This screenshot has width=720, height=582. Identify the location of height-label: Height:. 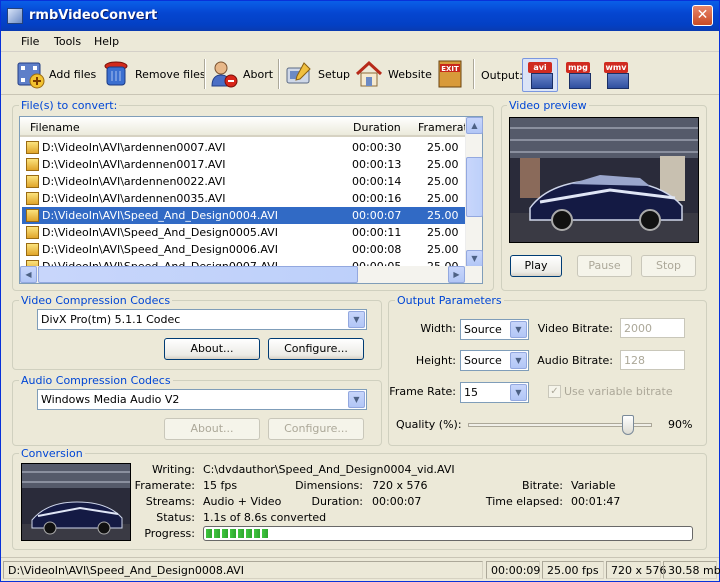
(435, 360).